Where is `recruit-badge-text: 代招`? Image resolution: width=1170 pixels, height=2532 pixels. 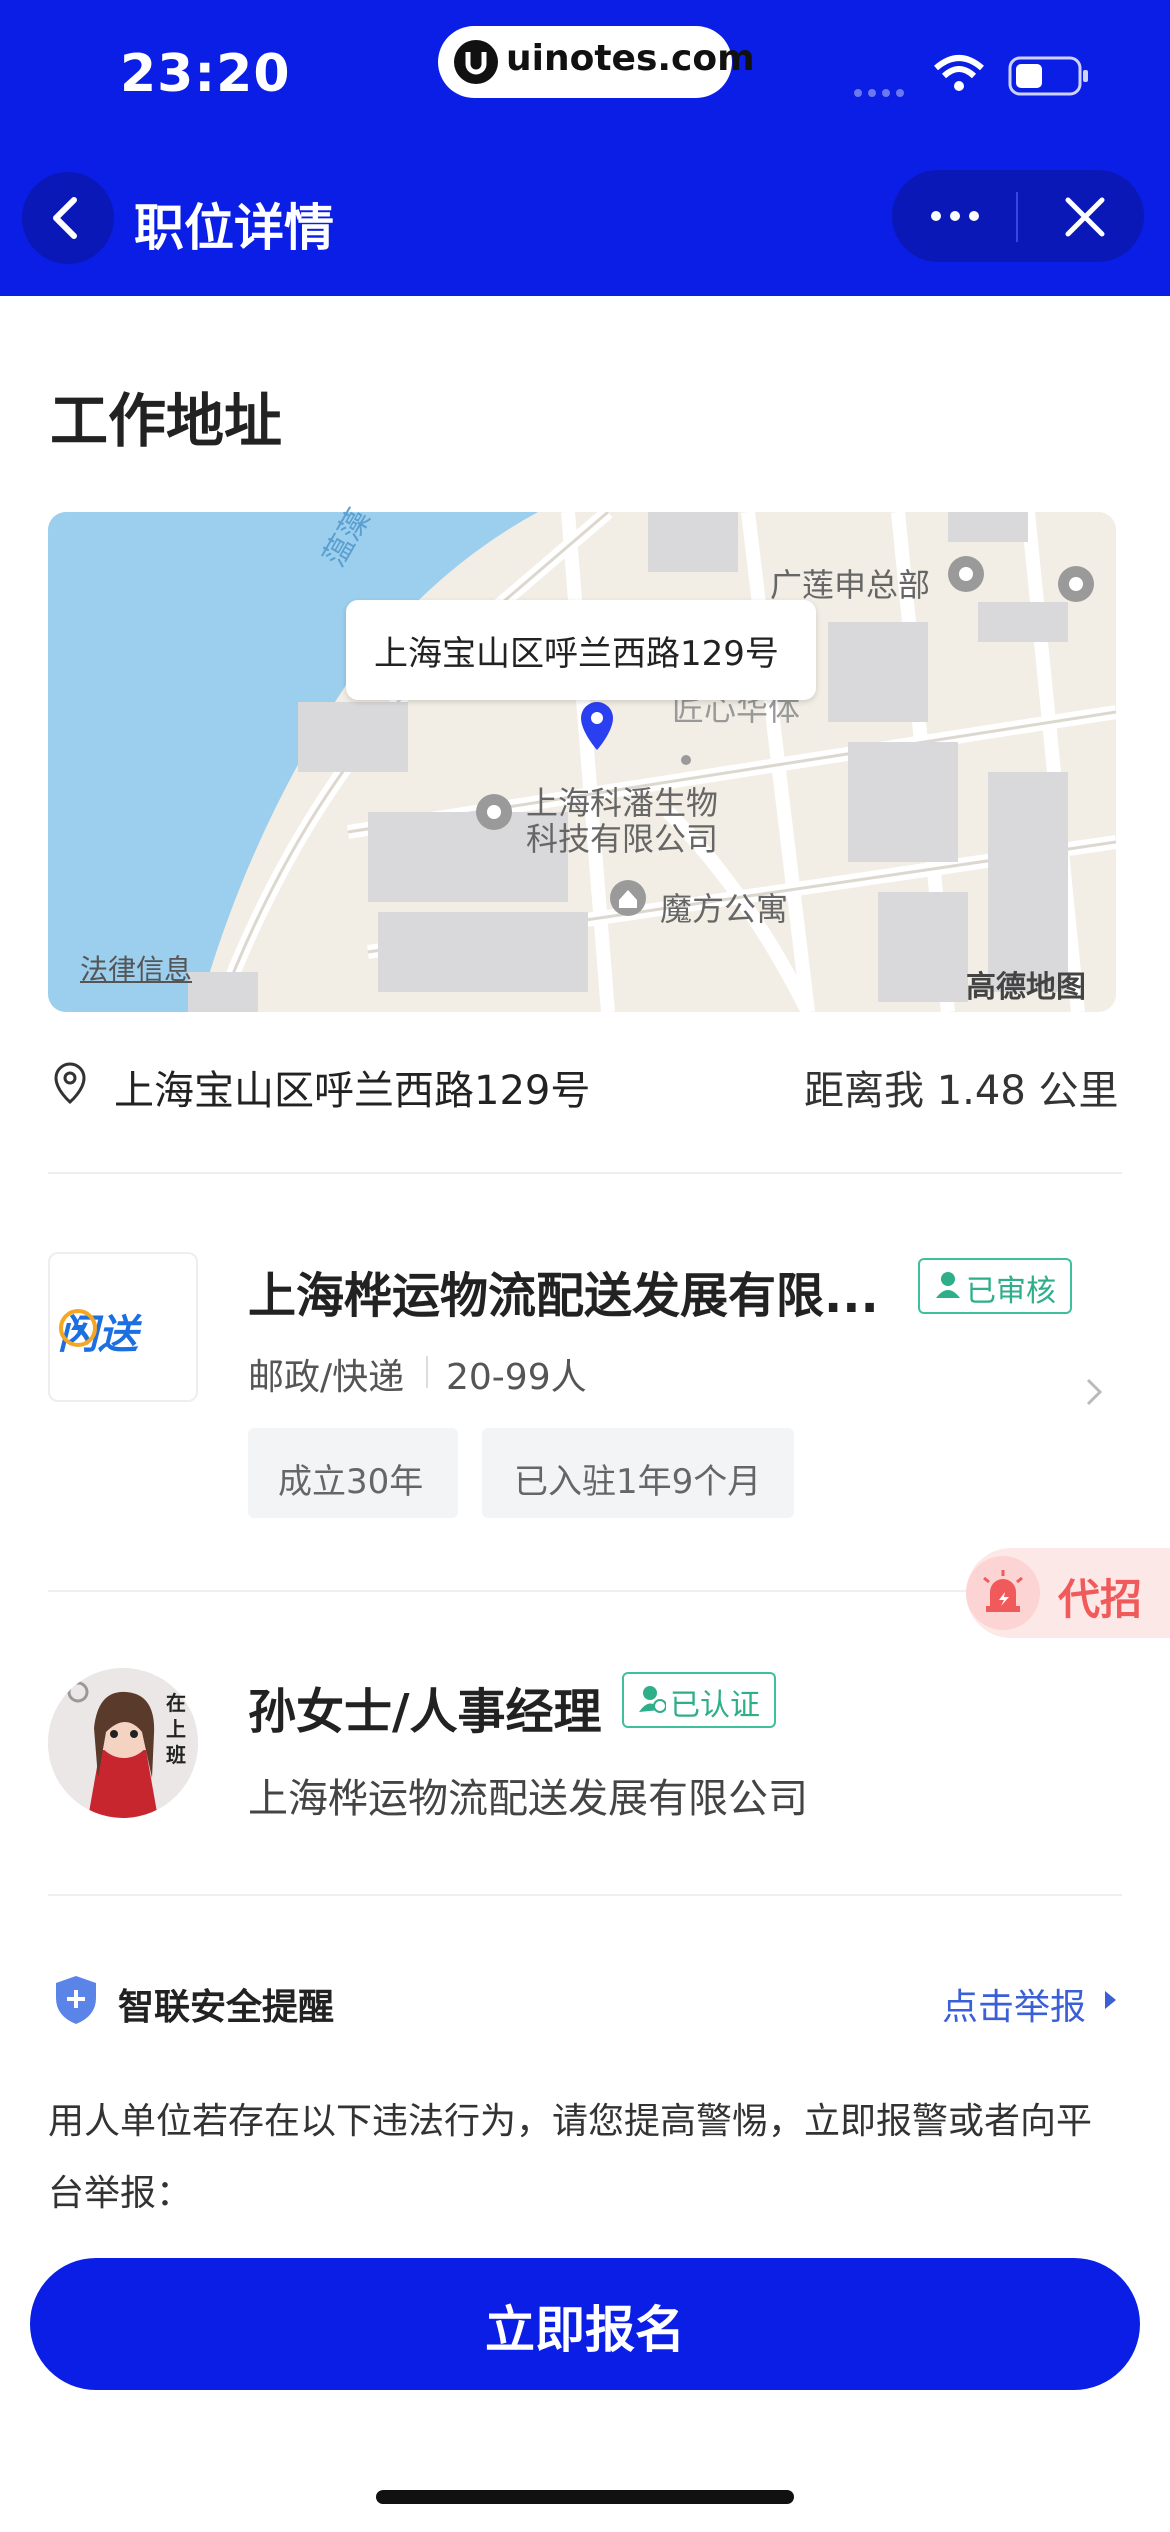 recruit-badge-text: 代招 is located at coordinates (1100, 1599).